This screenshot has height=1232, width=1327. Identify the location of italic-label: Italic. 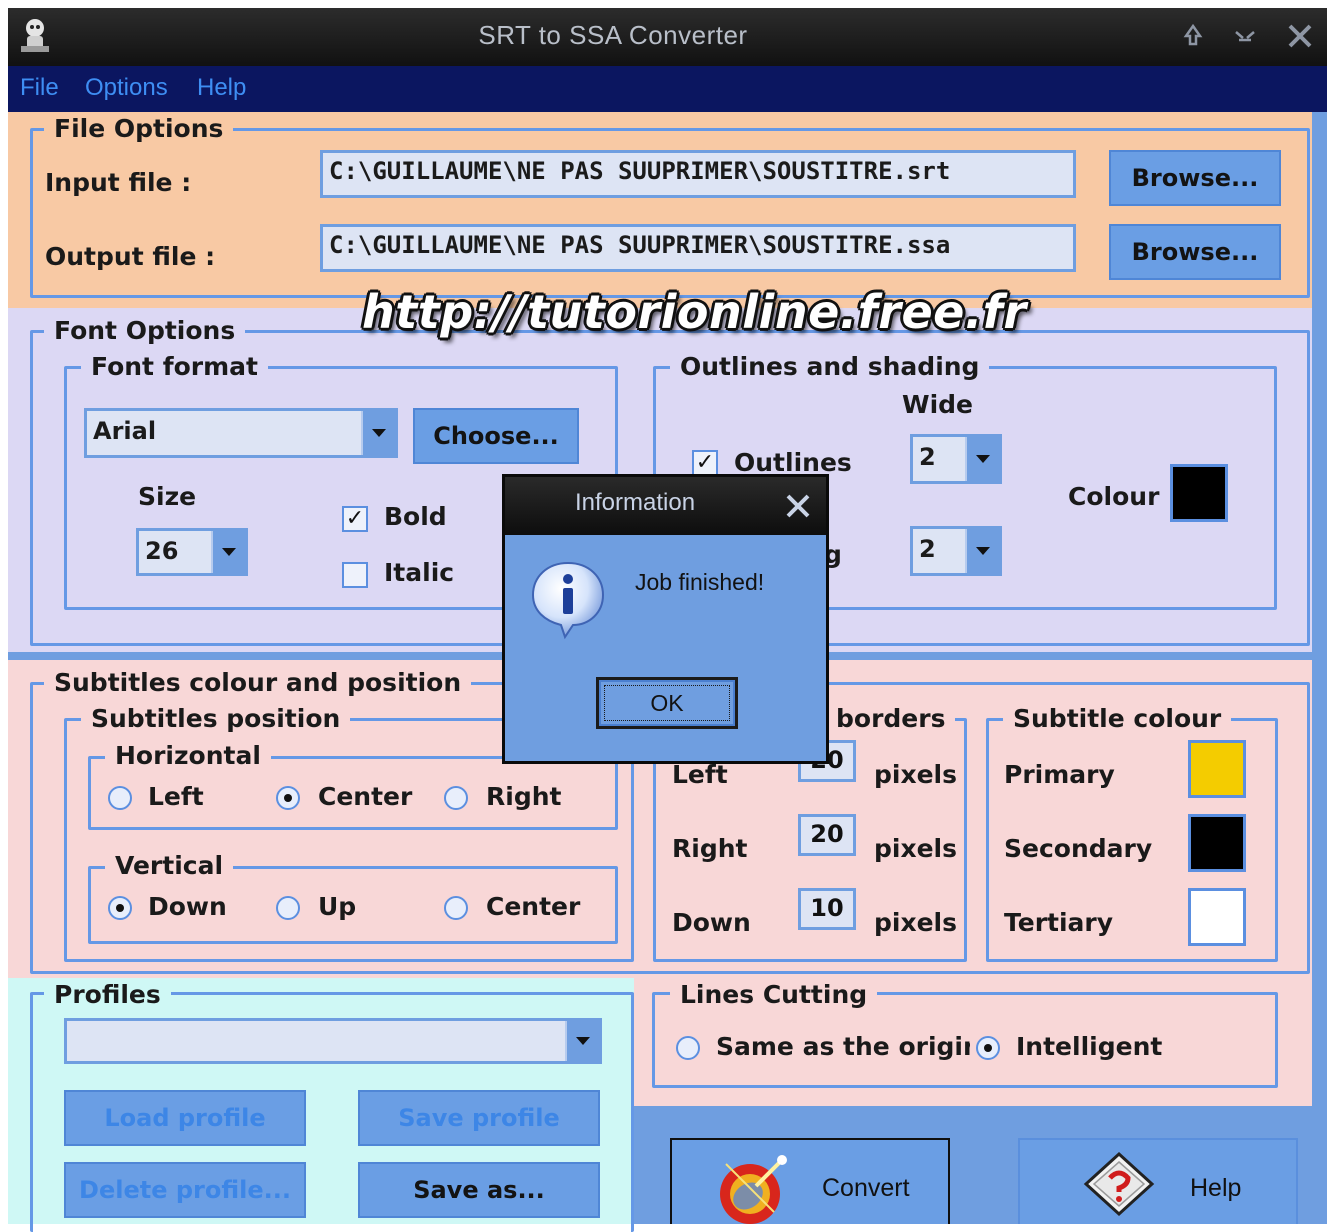
(419, 572).